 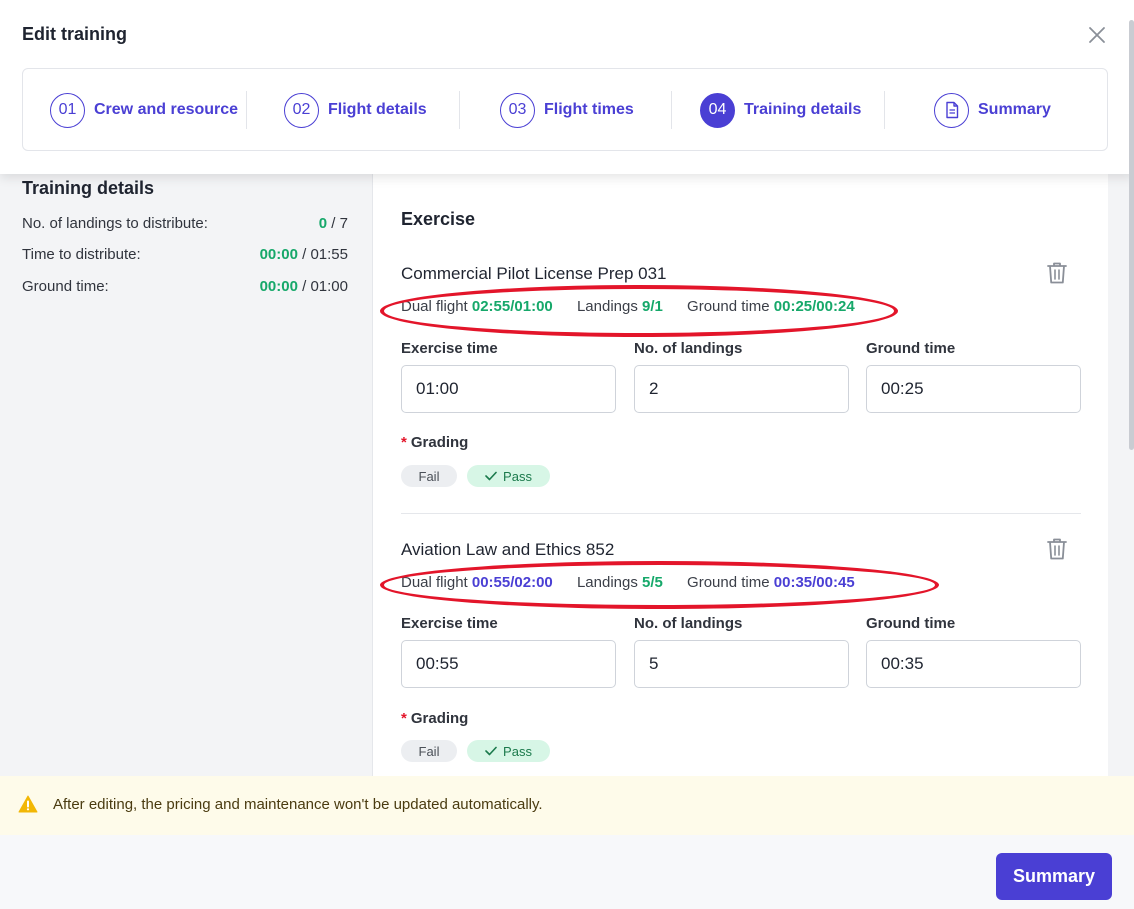 I want to click on row-total: / 01:00, so click(x=322, y=286).